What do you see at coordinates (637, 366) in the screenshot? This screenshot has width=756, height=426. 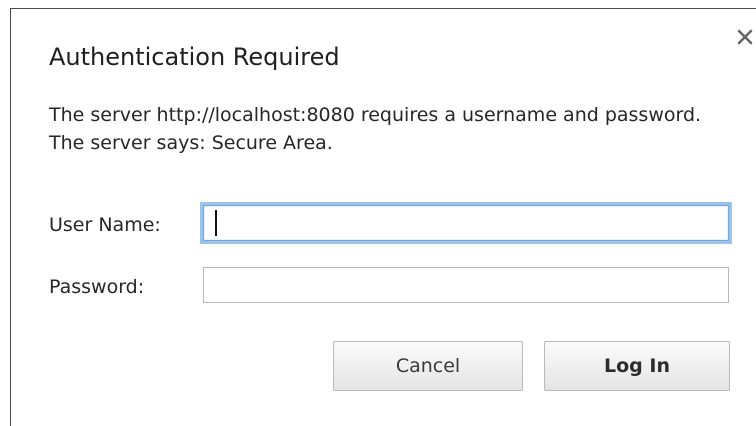 I see `login-button: Log In` at bounding box center [637, 366].